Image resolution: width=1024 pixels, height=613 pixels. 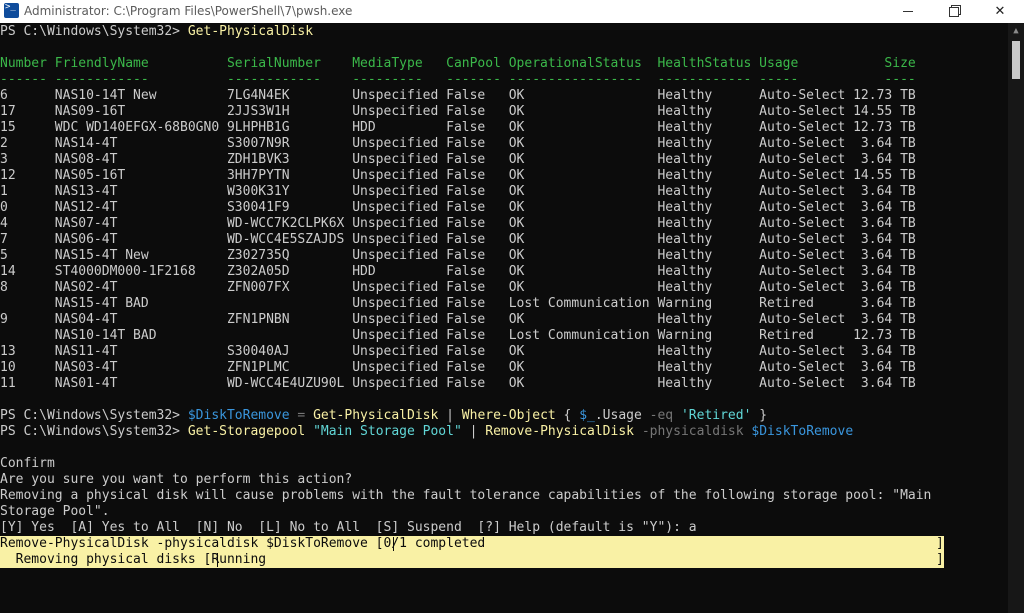 What do you see at coordinates (55, 511) in the screenshot?
I see `confirm-message: Storage Pool".` at bounding box center [55, 511].